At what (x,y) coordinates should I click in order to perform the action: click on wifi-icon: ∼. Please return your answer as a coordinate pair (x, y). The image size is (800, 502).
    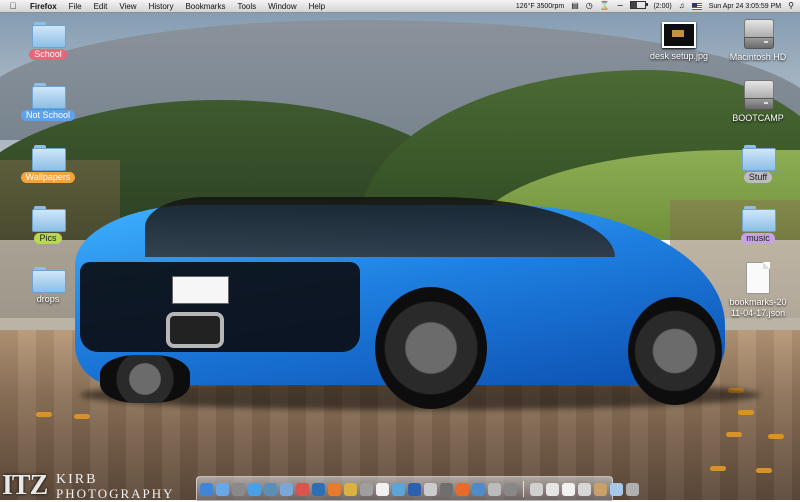
    Looking at the image, I should click on (620, 6).